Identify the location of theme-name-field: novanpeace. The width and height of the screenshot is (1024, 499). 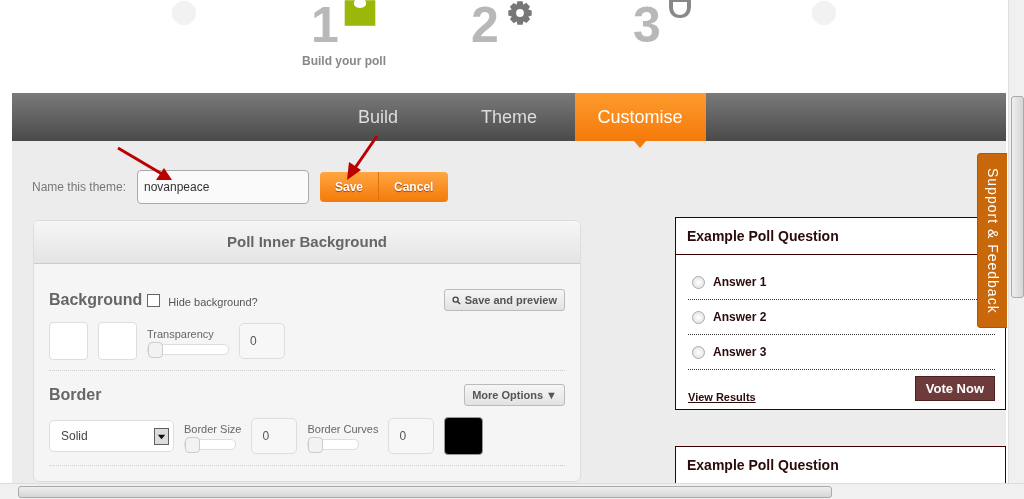
(223, 187).